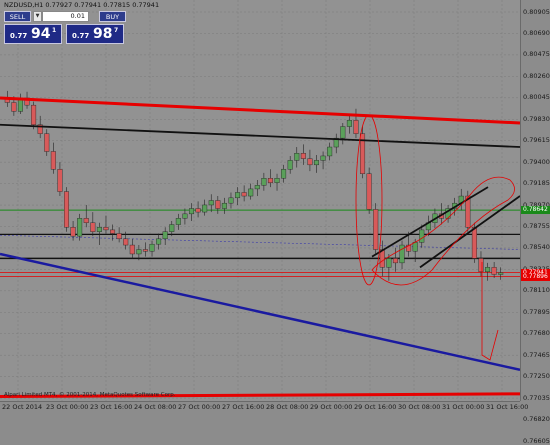 Image resolution: width=550 pixels, height=445 pixels. What do you see at coordinates (103, 34) in the screenshot?
I see `ask-price-pips: 98` at bounding box center [103, 34].